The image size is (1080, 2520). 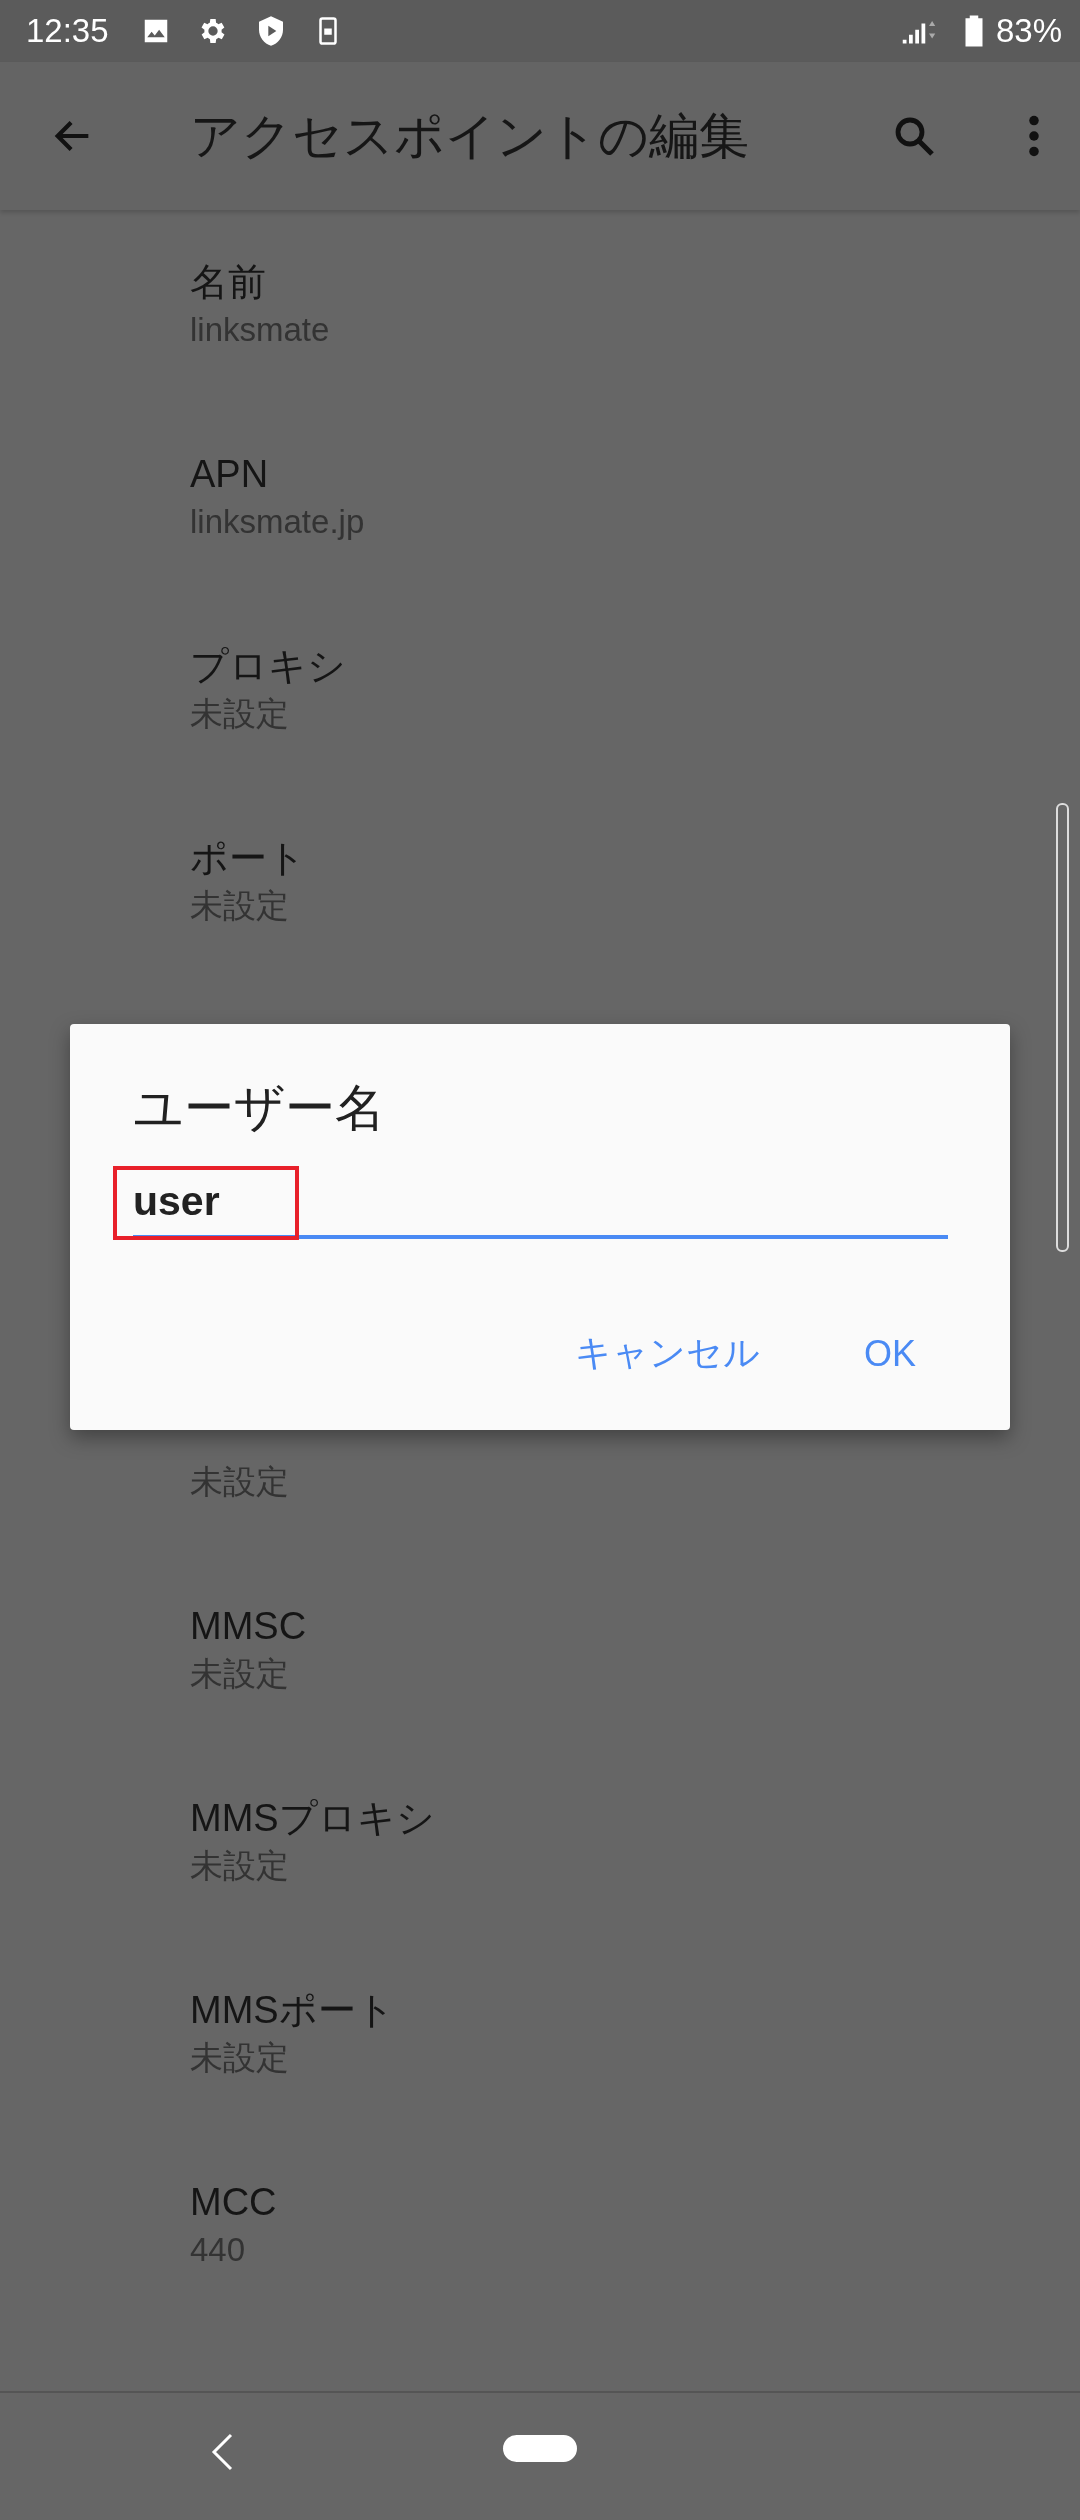 I want to click on setting-title: MMSC, so click(x=248, y=1626).